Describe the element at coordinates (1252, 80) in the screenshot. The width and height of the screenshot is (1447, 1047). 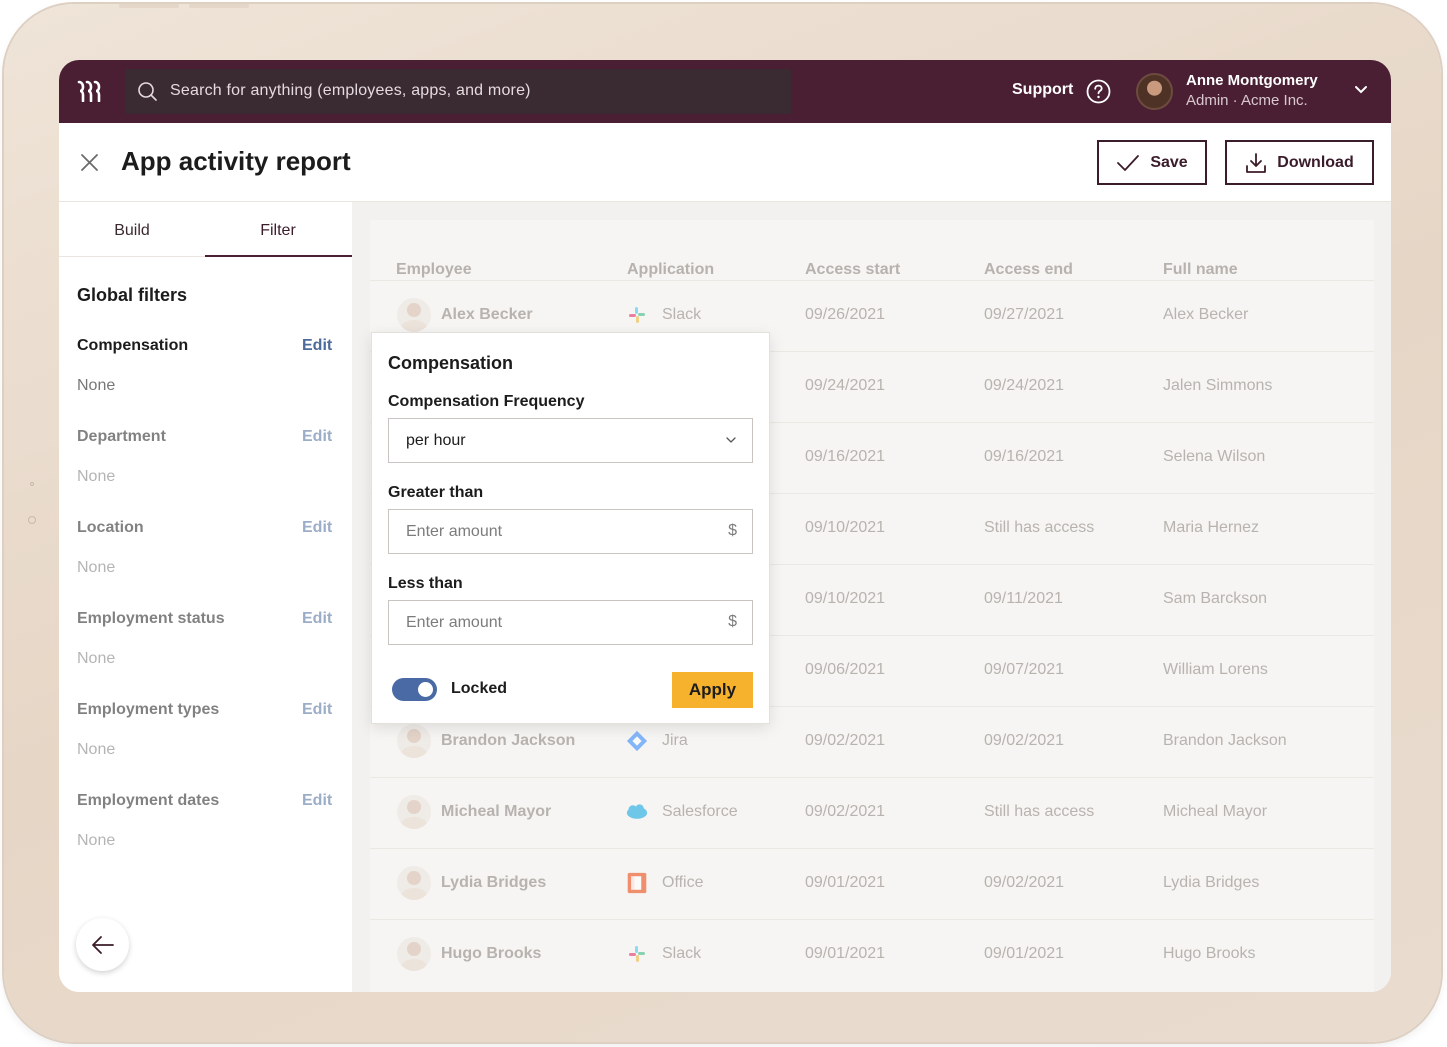
I see `user-name: Anne Montgomery` at that location.